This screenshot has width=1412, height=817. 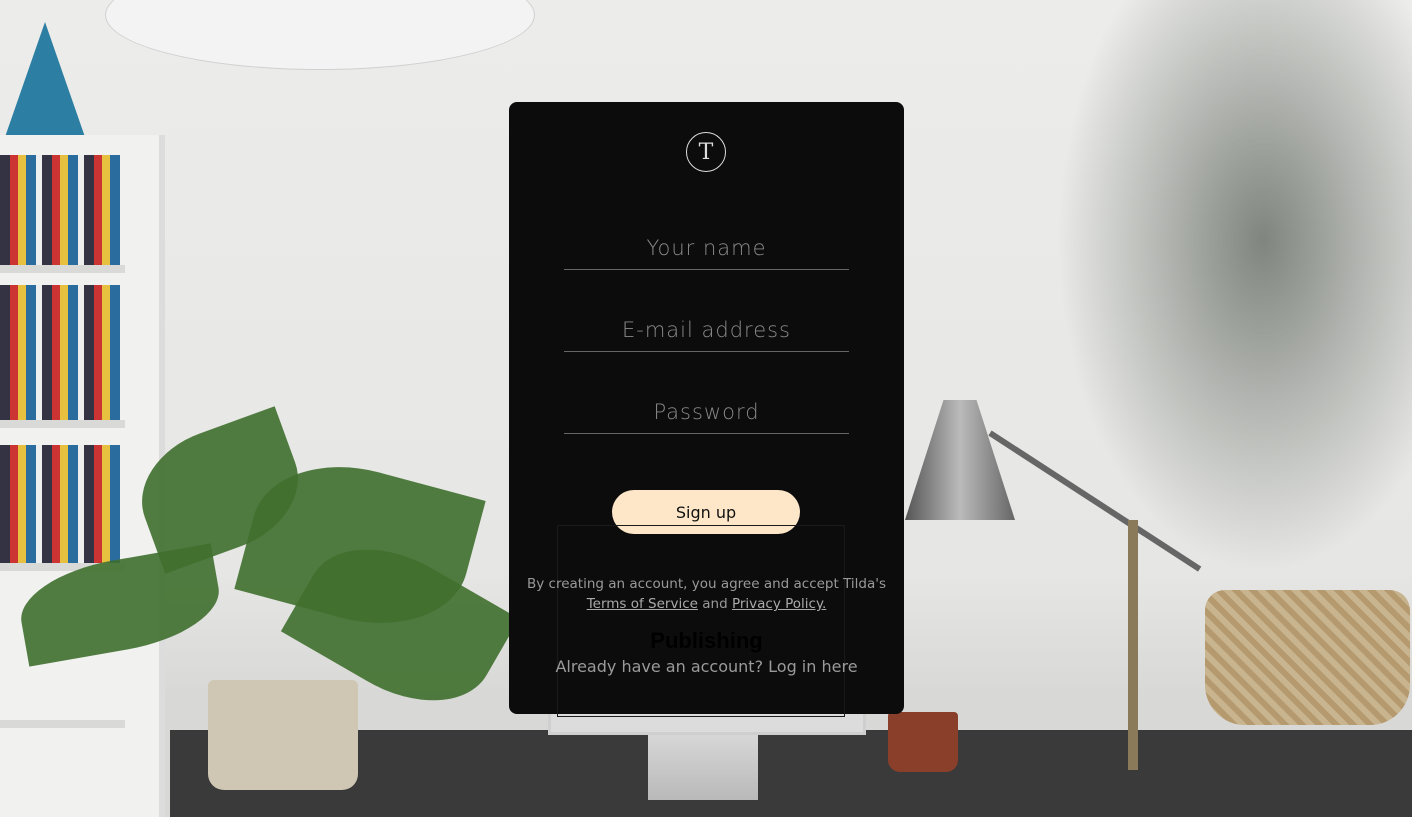 I want to click on bookshelf, so click(x=82, y=476).